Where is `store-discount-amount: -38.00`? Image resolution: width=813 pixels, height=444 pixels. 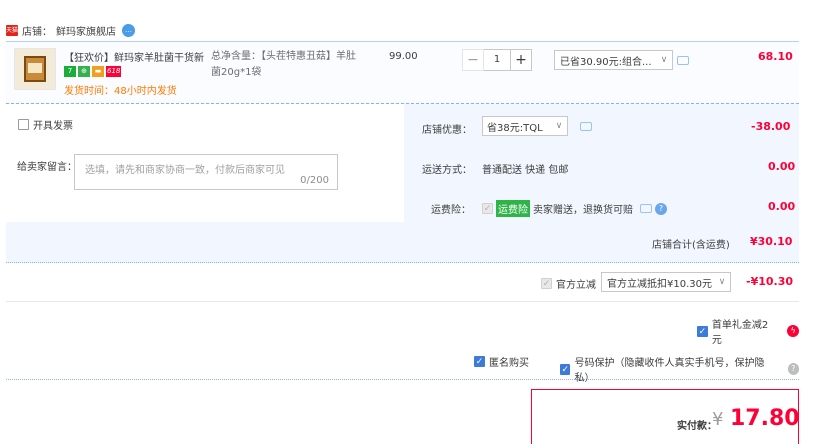 store-discount-amount: -38.00 is located at coordinates (771, 126).